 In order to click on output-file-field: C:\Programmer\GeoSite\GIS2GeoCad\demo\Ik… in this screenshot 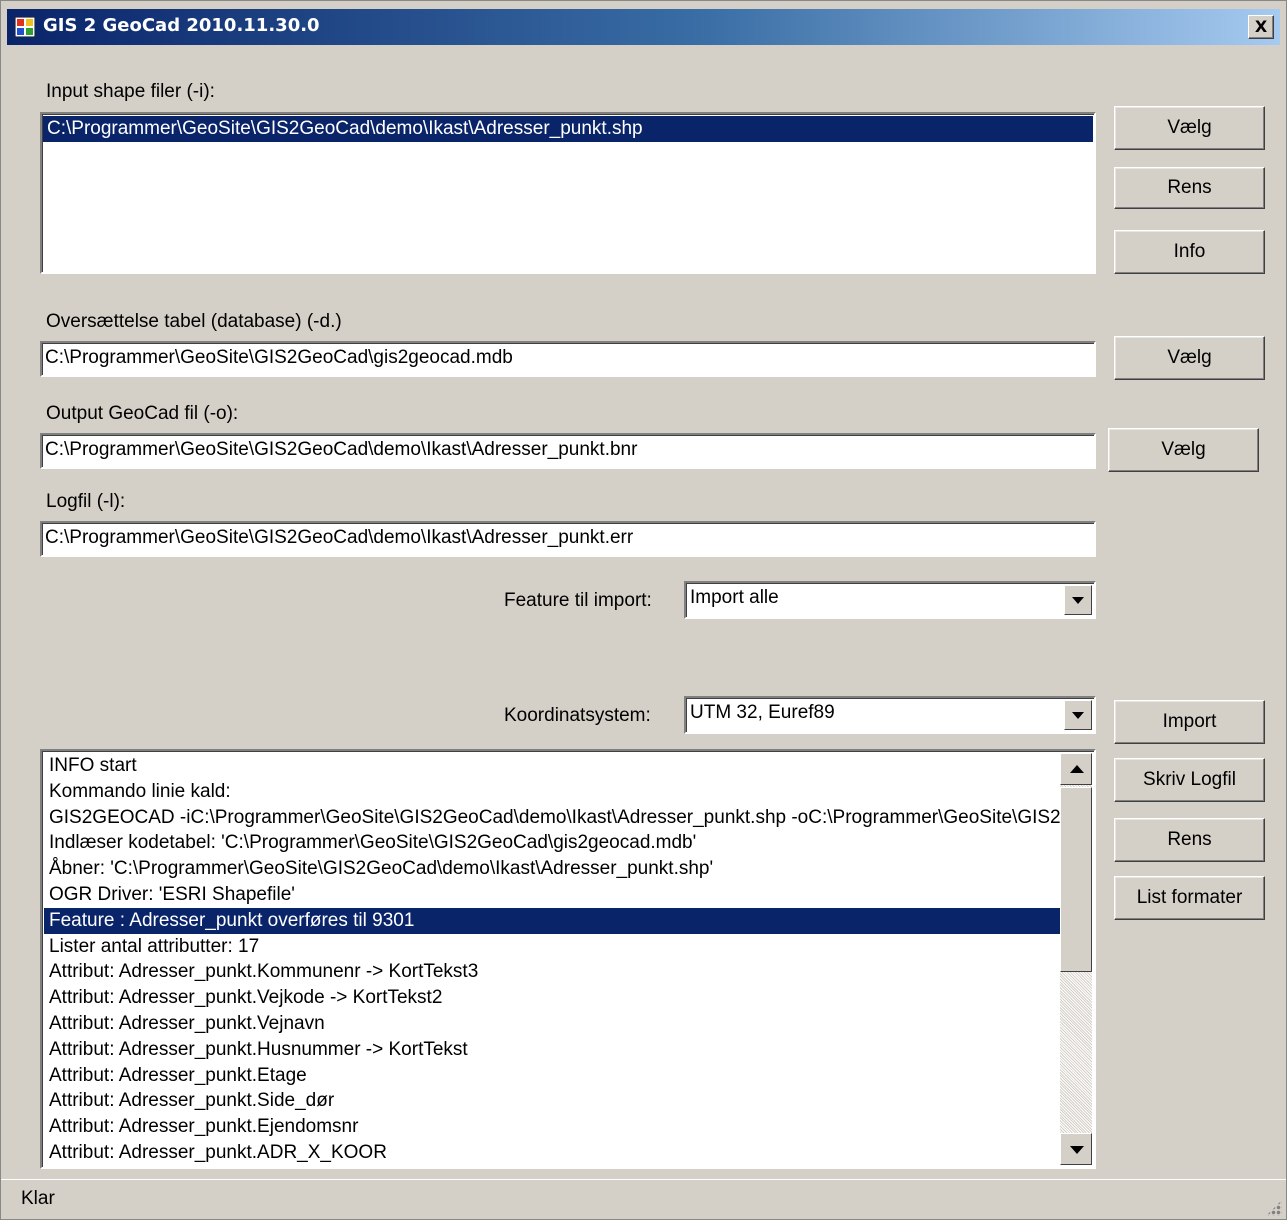, I will do `click(568, 451)`.